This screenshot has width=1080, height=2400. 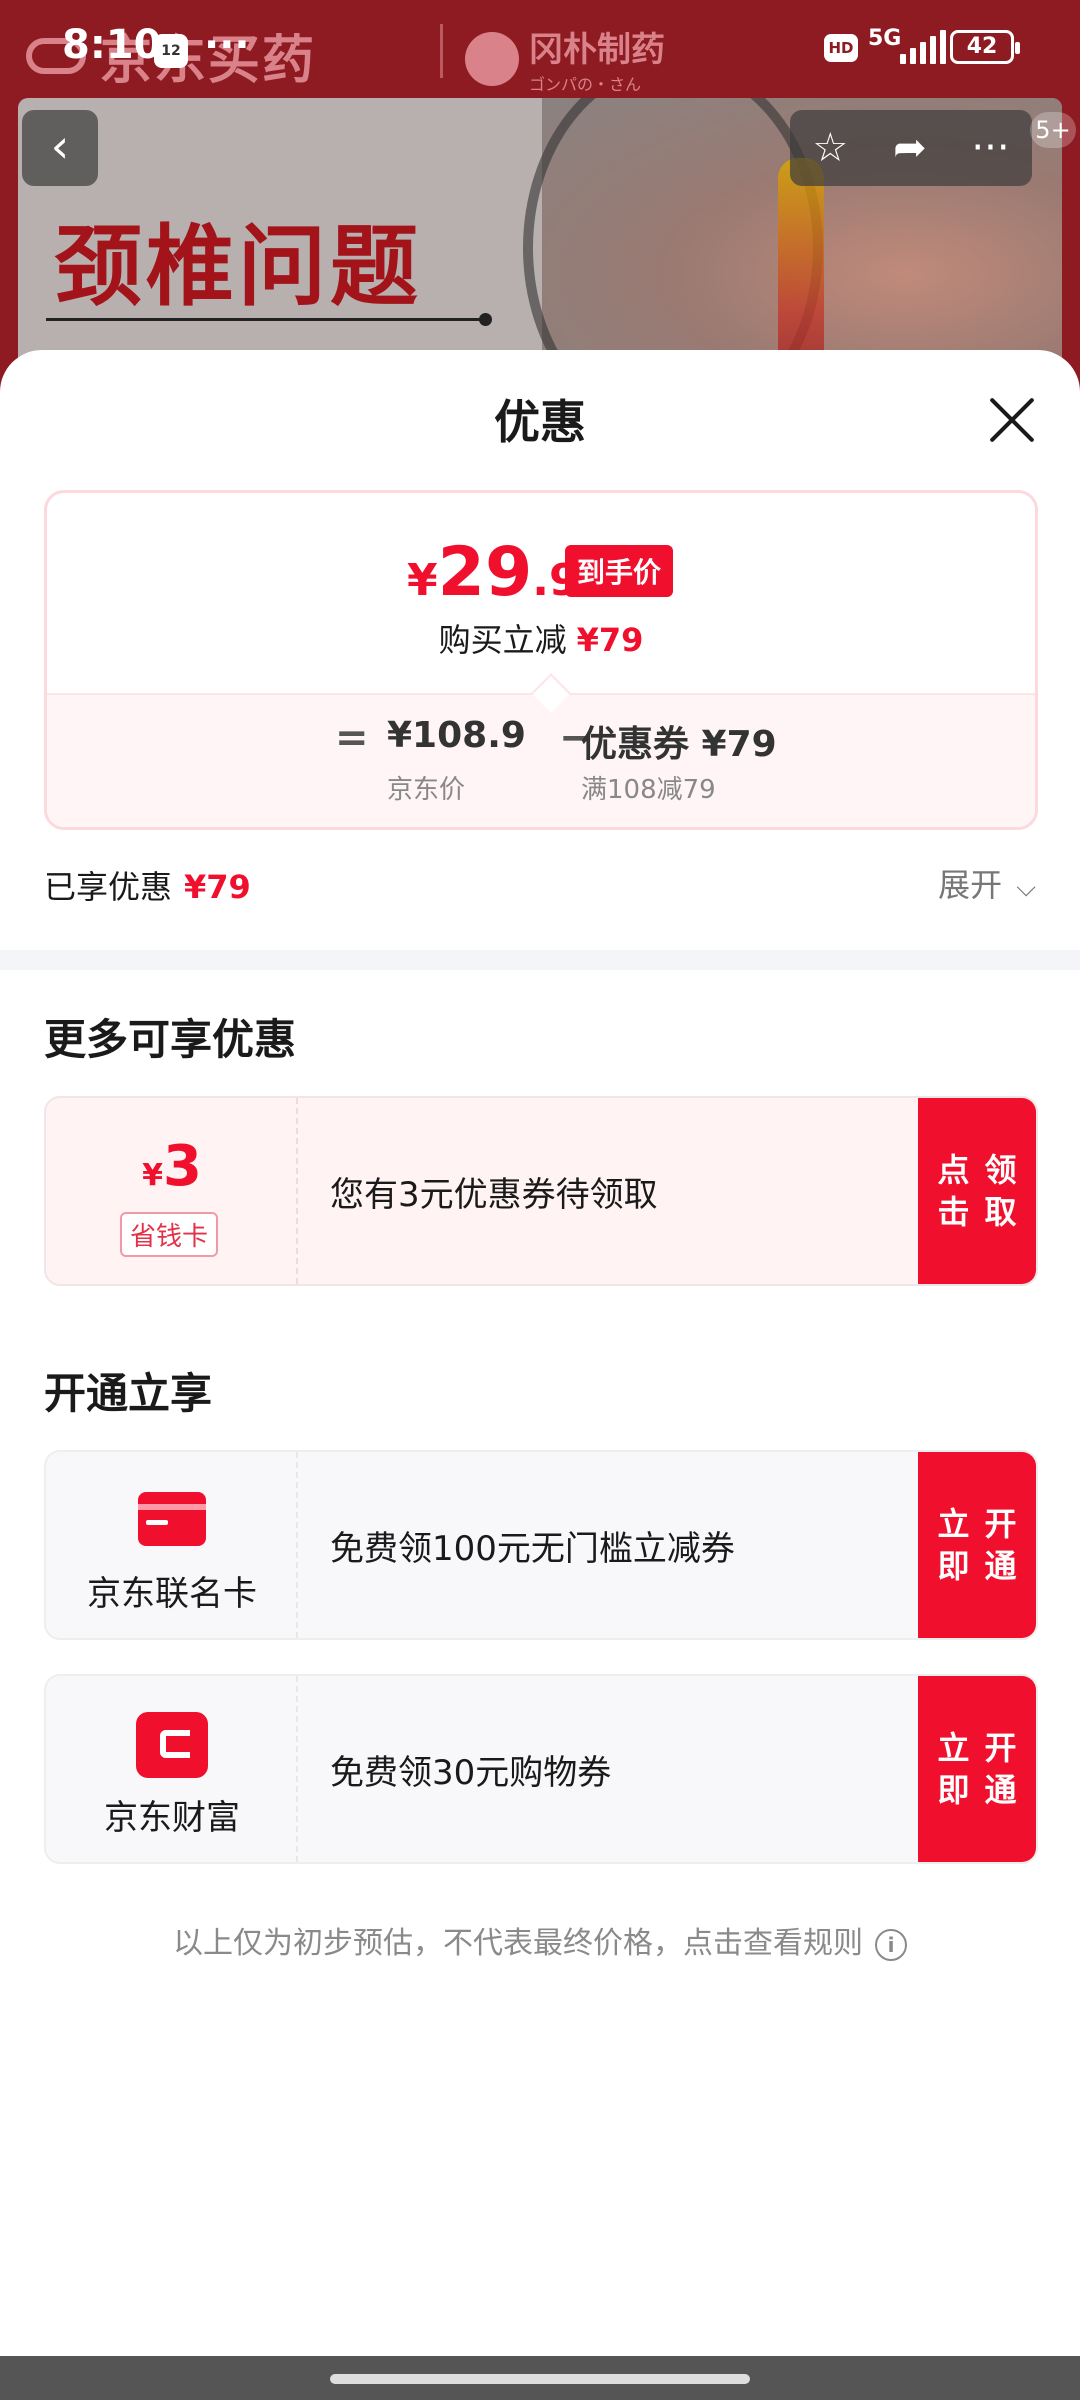 I want to click on equals-sign: =, so click(x=352, y=738).